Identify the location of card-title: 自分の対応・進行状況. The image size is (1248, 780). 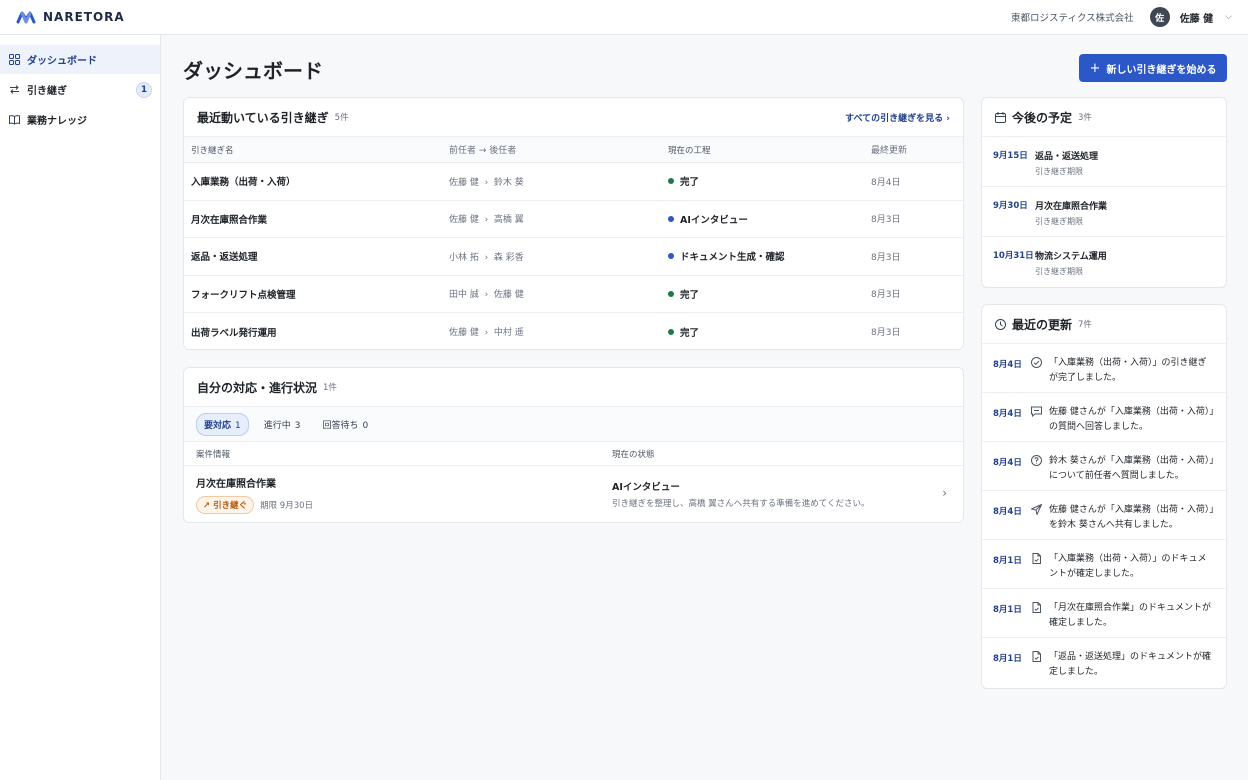
(257, 387).